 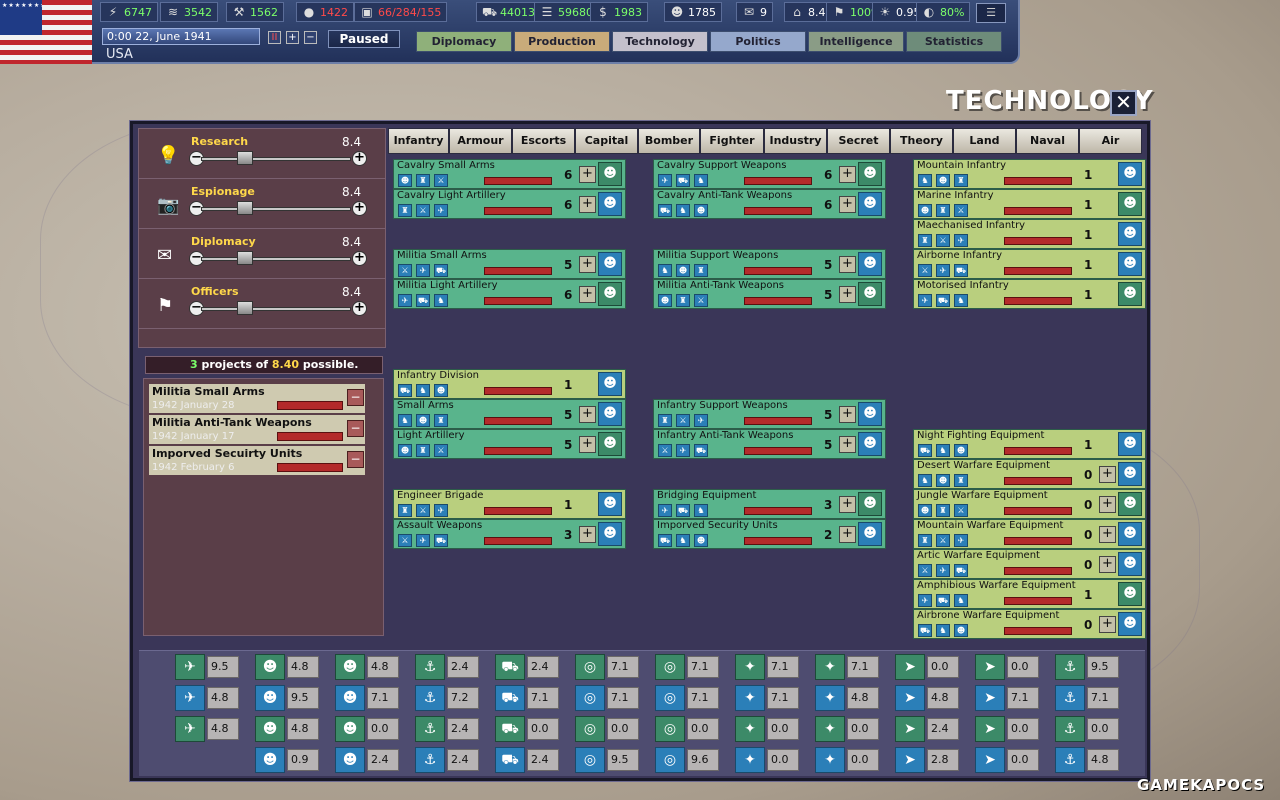 What do you see at coordinates (255, 12) in the screenshot?
I see `resource-item: ⚒ 1562` at bounding box center [255, 12].